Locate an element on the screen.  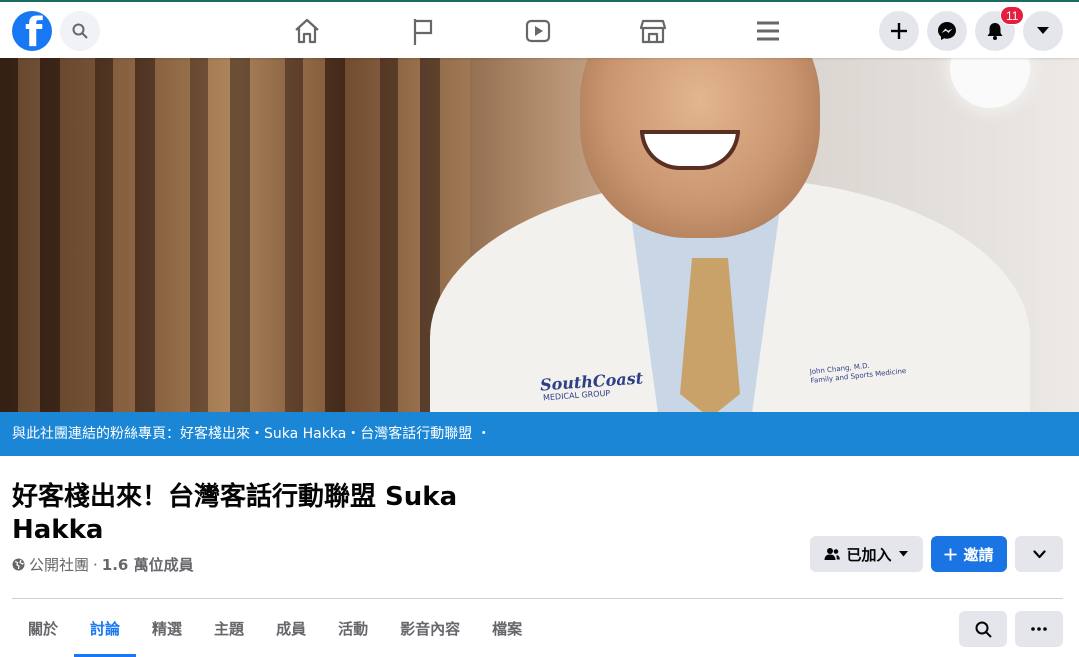
notification-count-badge: 11 is located at coordinates (1012, 15).